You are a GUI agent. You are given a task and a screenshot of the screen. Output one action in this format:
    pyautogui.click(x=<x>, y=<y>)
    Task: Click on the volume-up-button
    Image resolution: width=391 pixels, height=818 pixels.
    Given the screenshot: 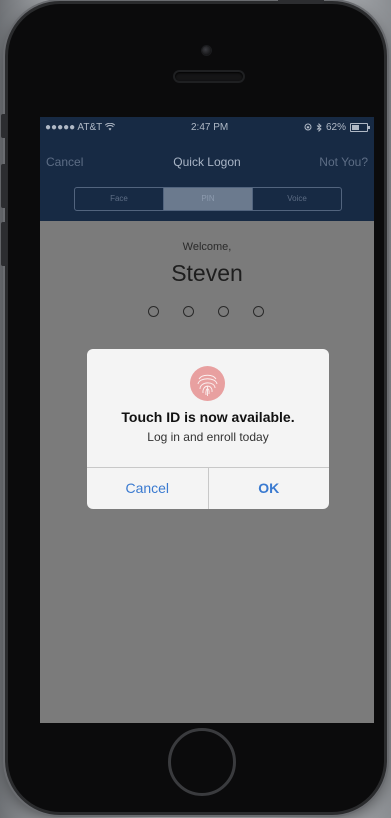 What is the action you would take?
    pyautogui.click(x=4, y=186)
    